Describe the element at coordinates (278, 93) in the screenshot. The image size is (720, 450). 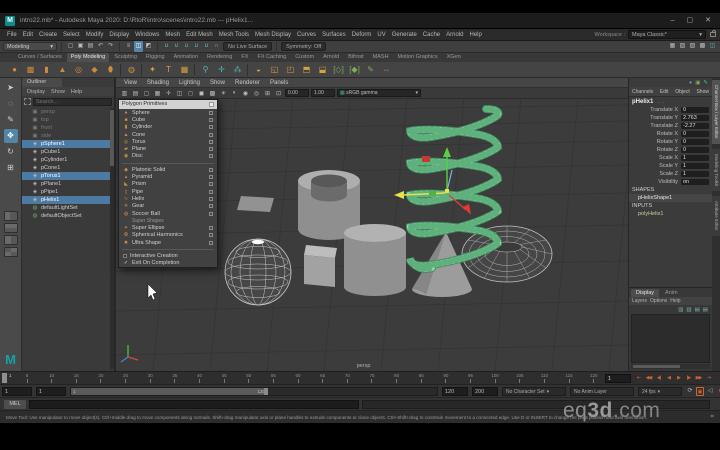
I see `isolate-icon: ⊡` at that location.